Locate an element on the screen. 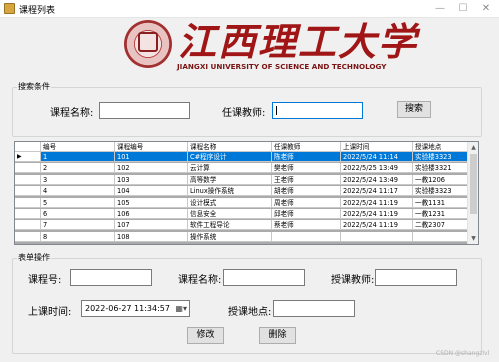 The height and width of the screenshot is (362, 499). table-row: 7 107 软件工程导论 蔡老师 2022/5/24 11:19 二教2307 is located at coordinates (241, 225).